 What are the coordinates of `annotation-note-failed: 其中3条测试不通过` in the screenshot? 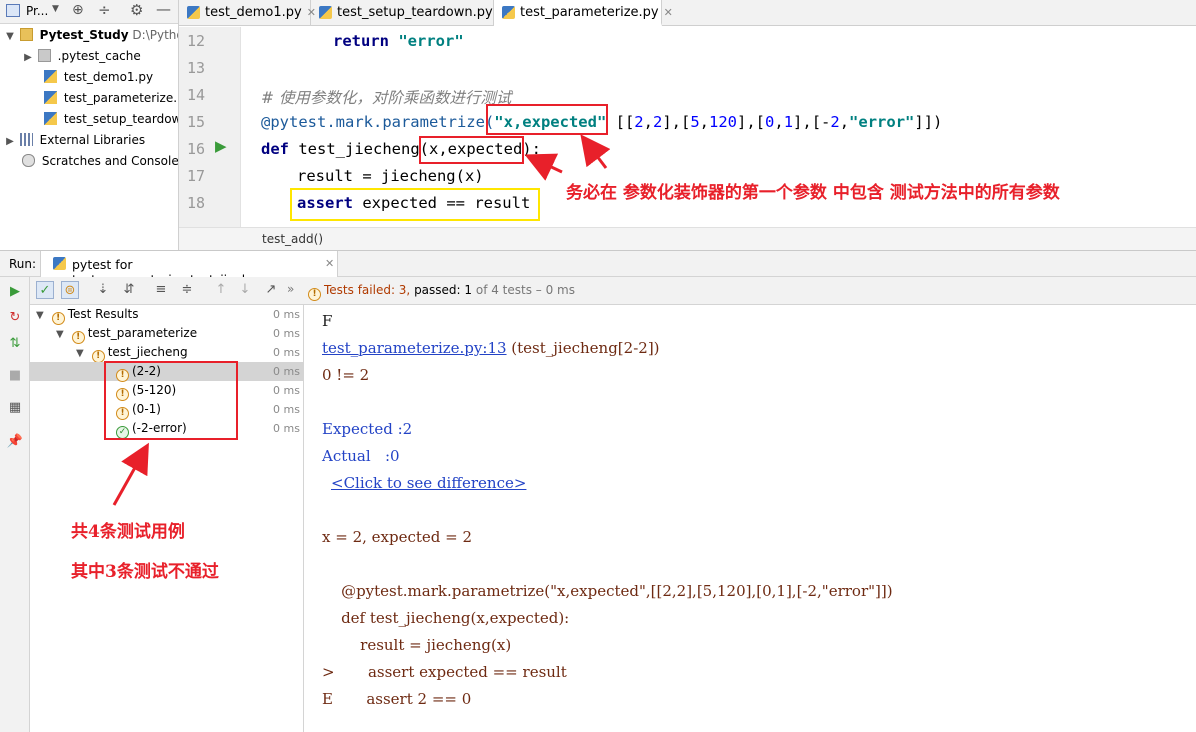 It's located at (145, 572).